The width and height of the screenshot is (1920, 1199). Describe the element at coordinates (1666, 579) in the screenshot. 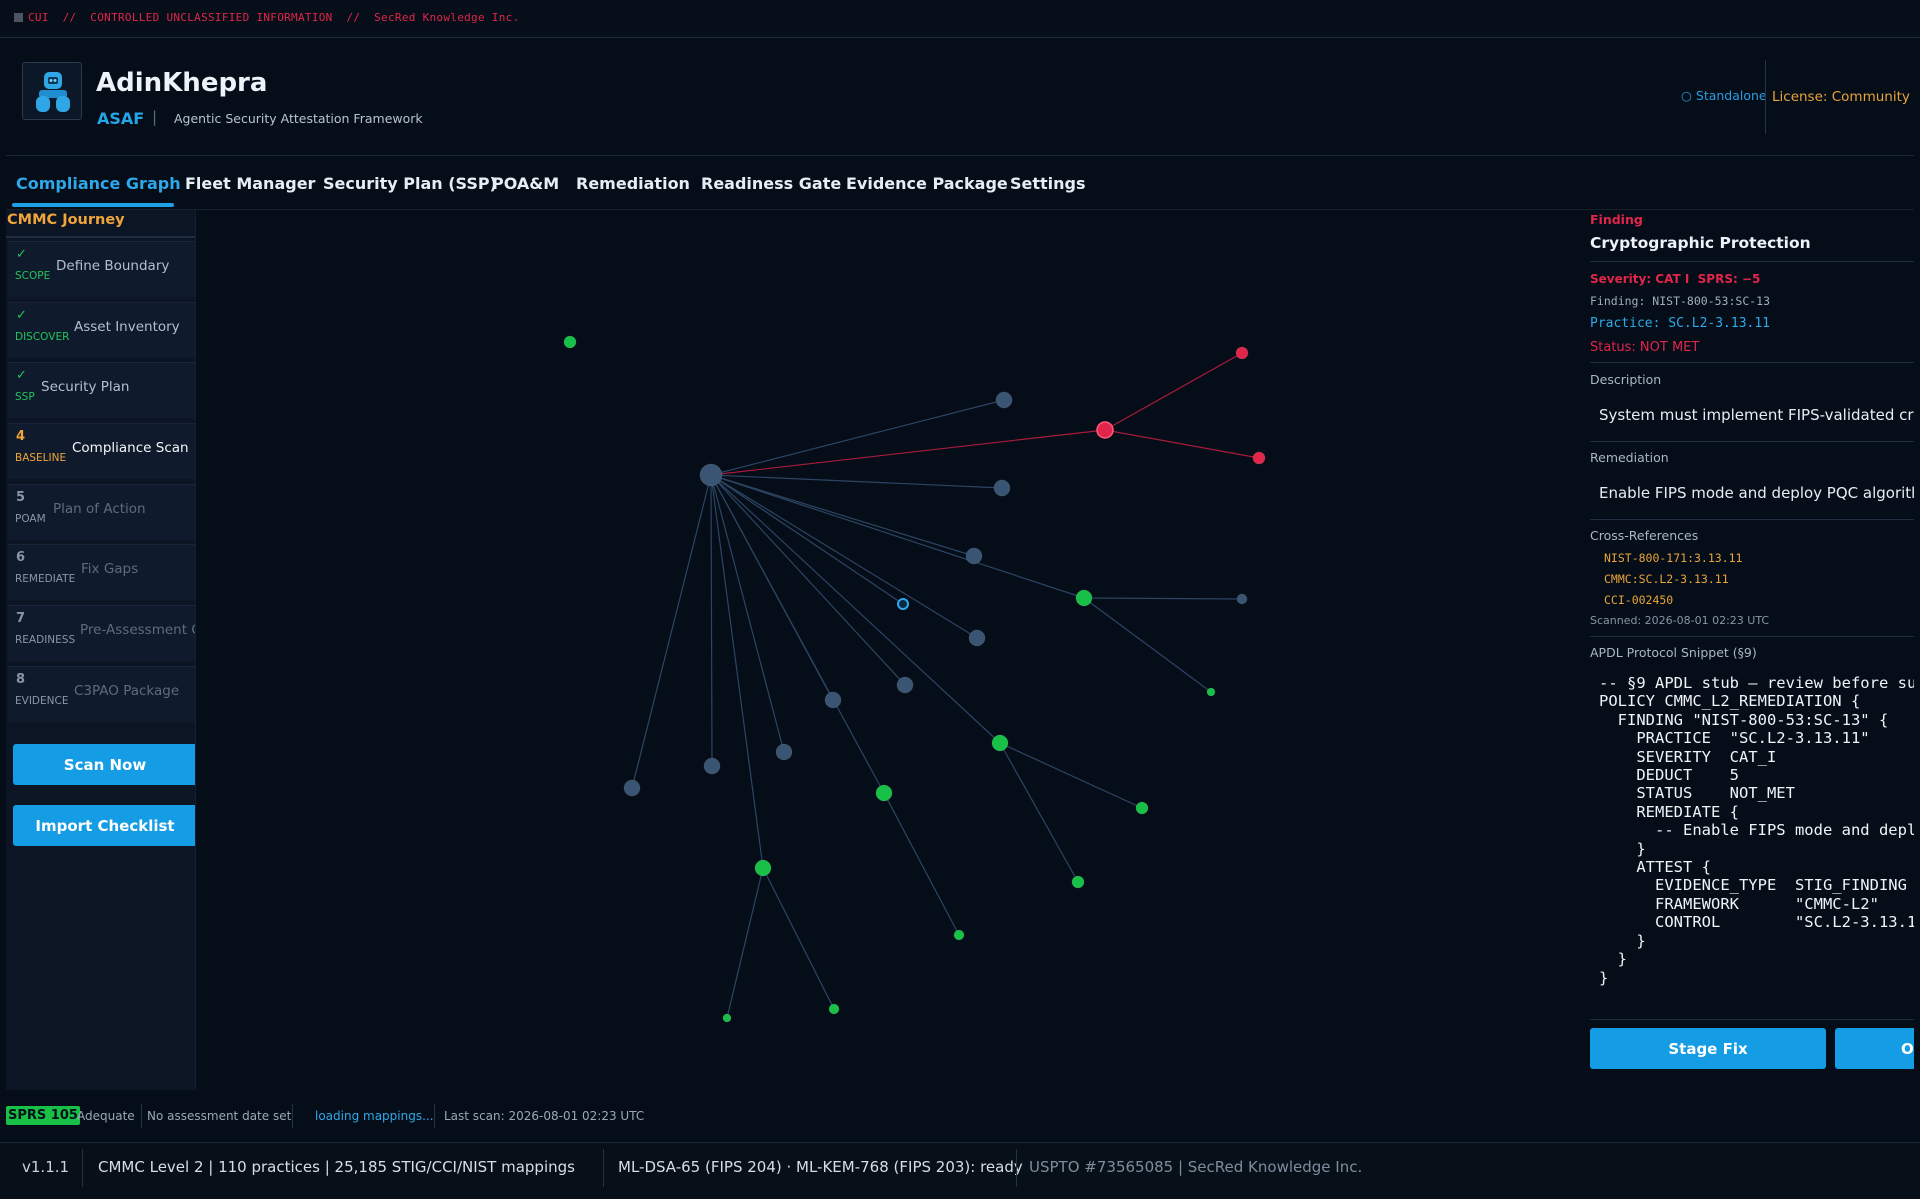

I see `xref-item: CMMC:SC.L2-3.13.11` at that location.